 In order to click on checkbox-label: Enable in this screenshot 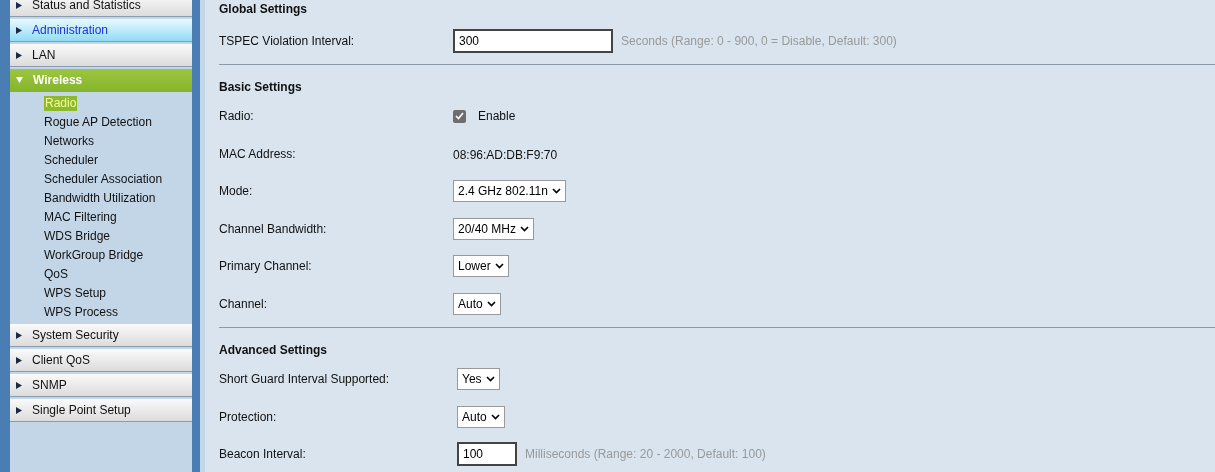, I will do `click(497, 117)`.